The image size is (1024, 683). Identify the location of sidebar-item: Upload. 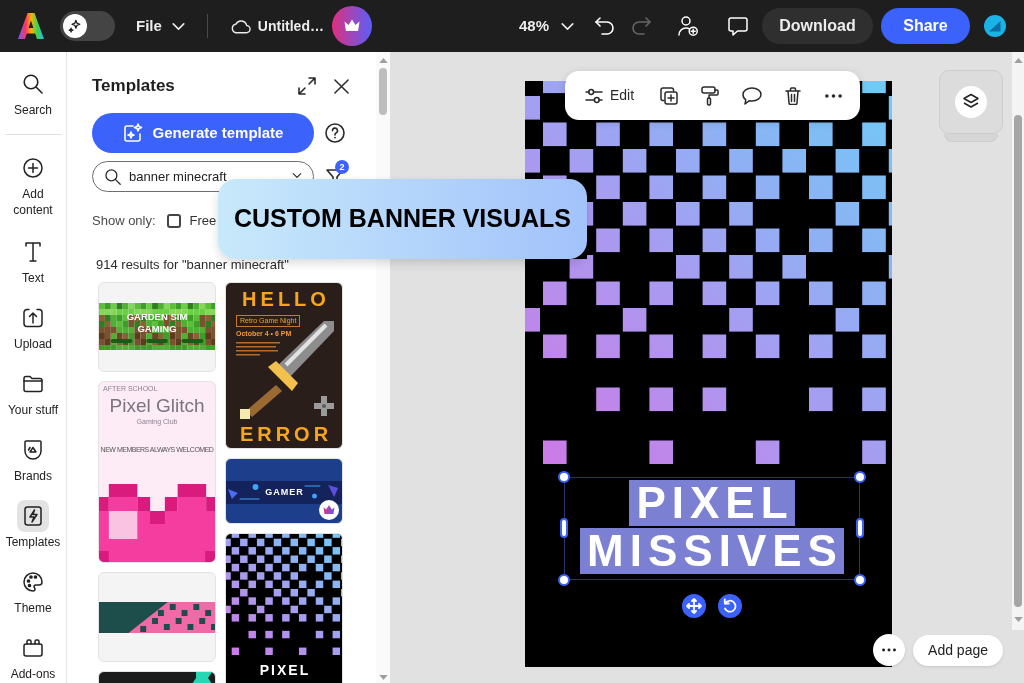
(33, 327).